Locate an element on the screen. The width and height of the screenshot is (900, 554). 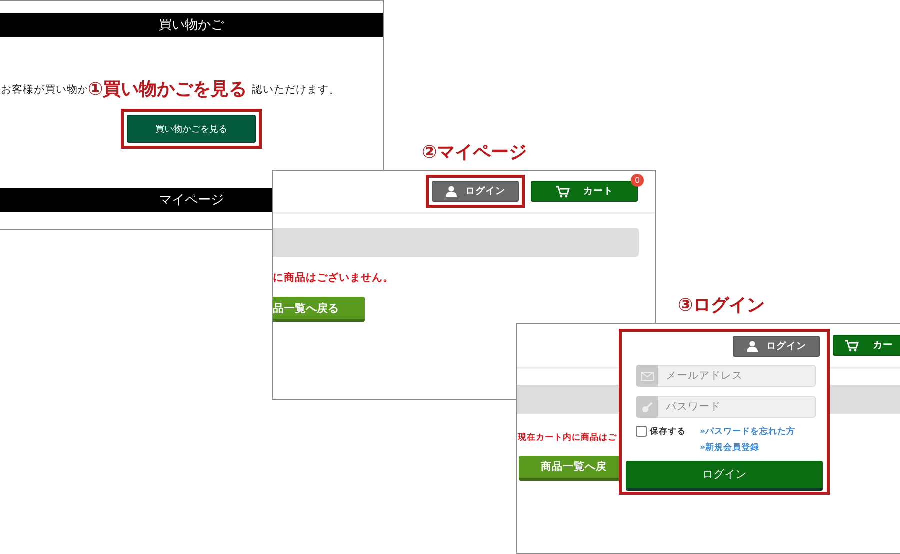
back-to-products-button: 品一覧へ戻る is located at coordinates (319, 309).